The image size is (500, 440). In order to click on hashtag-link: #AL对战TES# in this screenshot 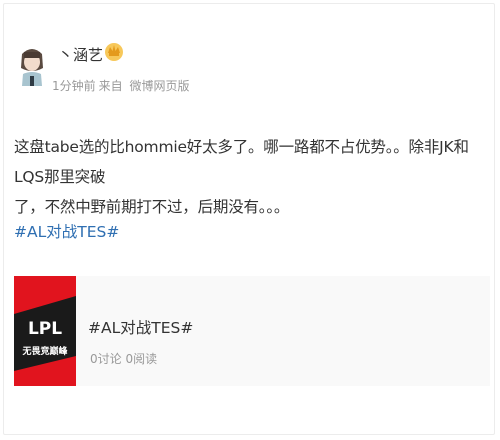, I will do `click(66, 231)`.